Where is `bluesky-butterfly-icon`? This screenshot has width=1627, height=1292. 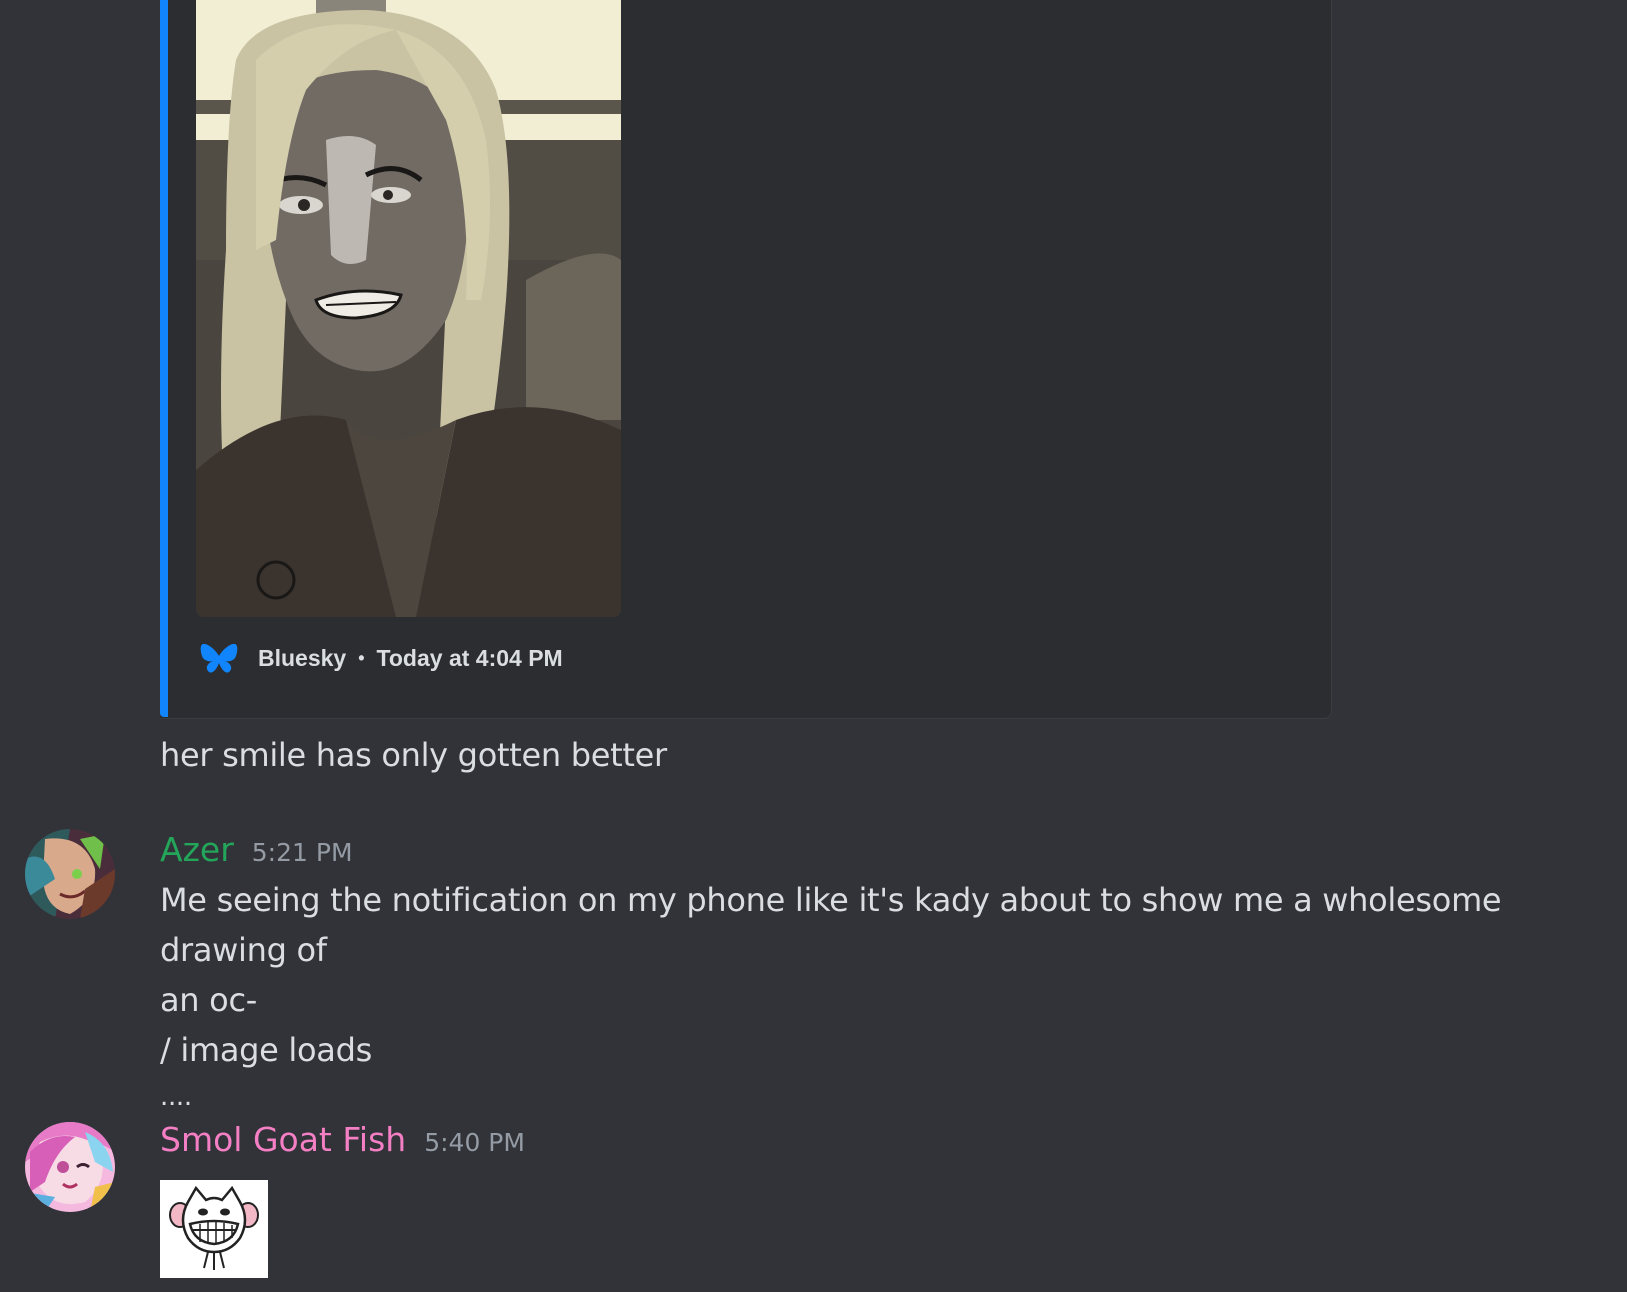 bluesky-butterfly-icon is located at coordinates (219, 658).